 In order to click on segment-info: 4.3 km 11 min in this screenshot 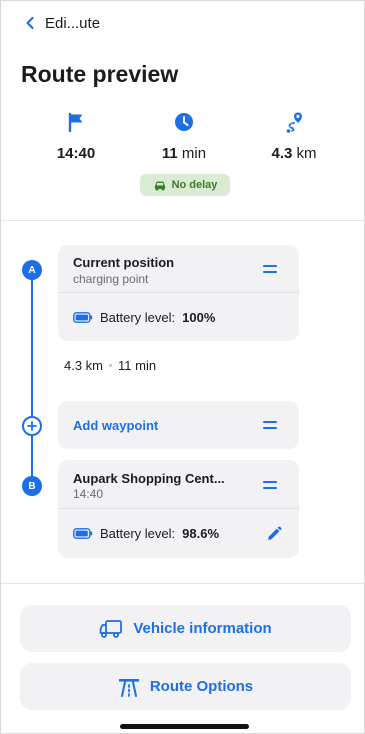, I will do `click(110, 365)`.